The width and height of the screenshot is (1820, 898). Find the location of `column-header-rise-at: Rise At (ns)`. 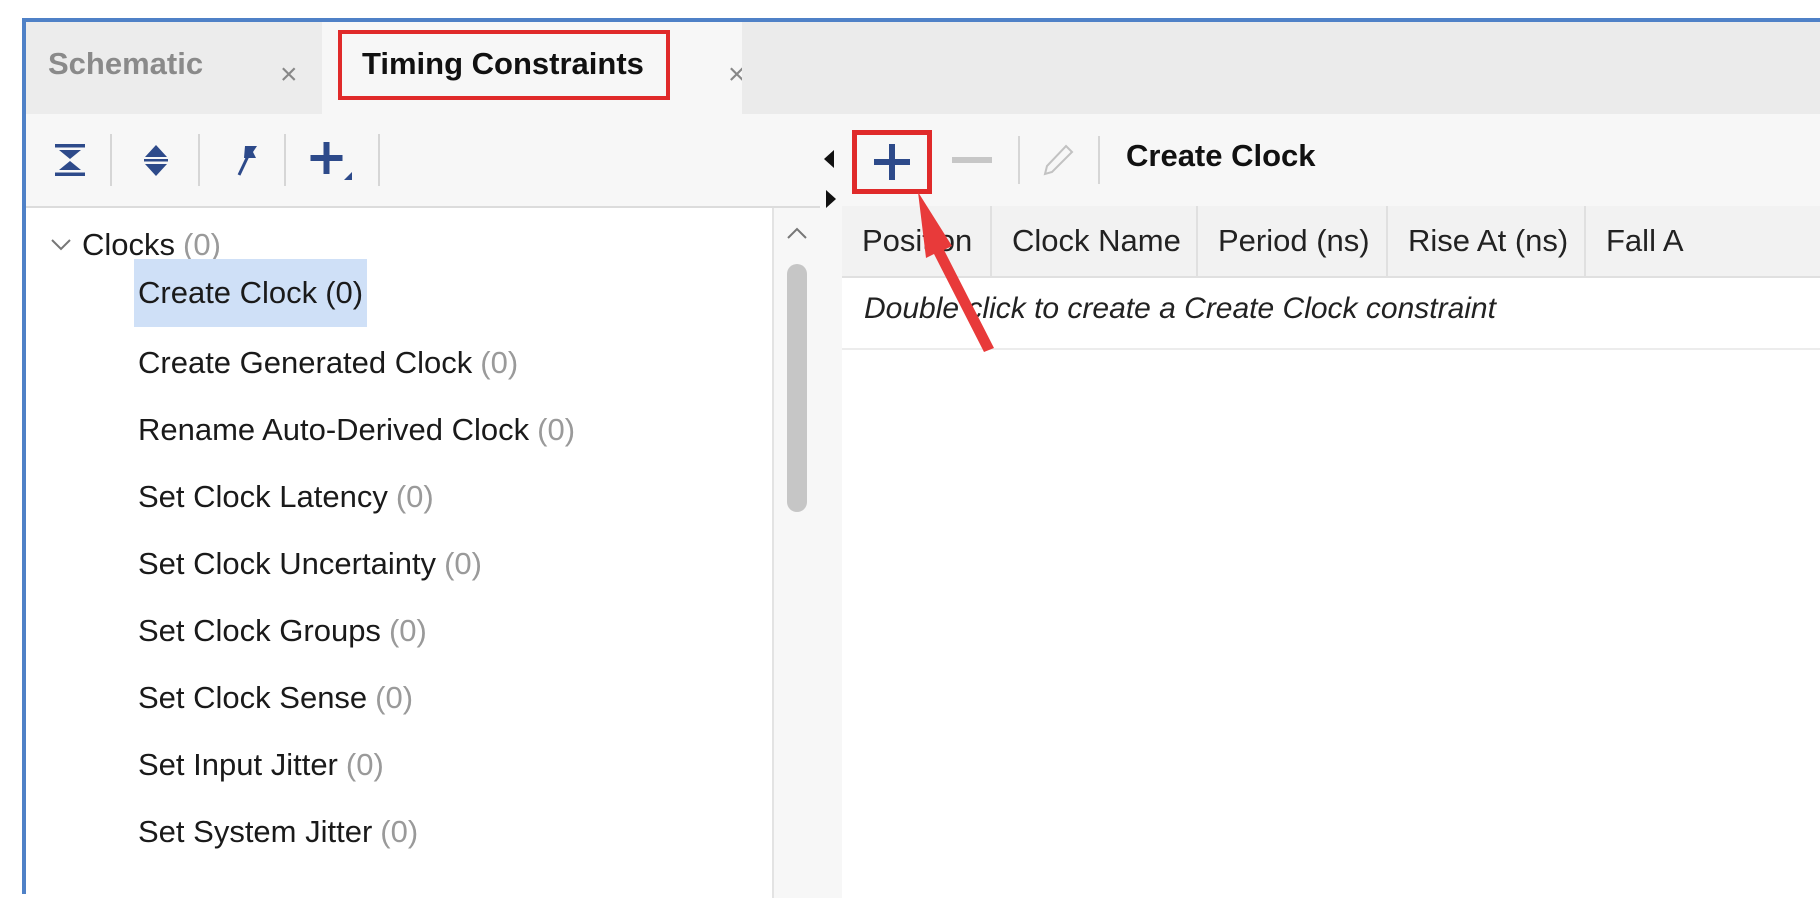

column-header-rise-at: Rise At (ns) is located at coordinates (1487, 241).